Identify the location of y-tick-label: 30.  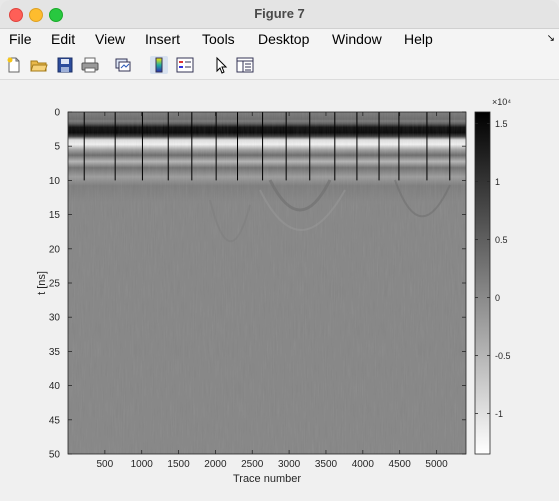
(55, 318).